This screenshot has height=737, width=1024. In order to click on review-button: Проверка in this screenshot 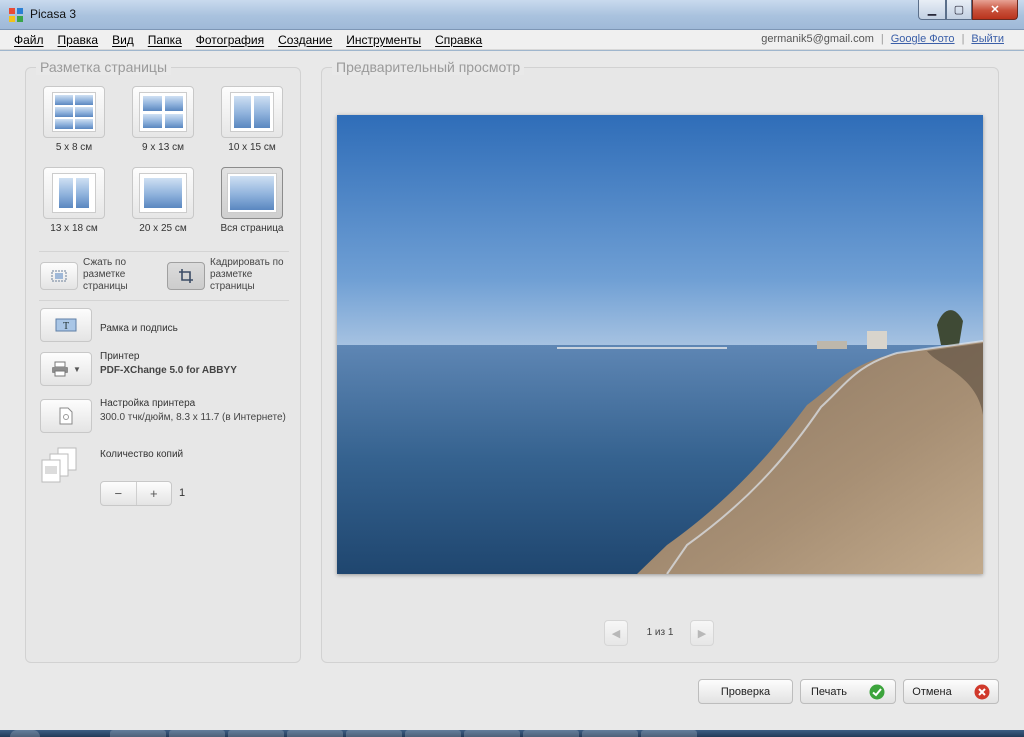, I will do `click(745, 691)`.